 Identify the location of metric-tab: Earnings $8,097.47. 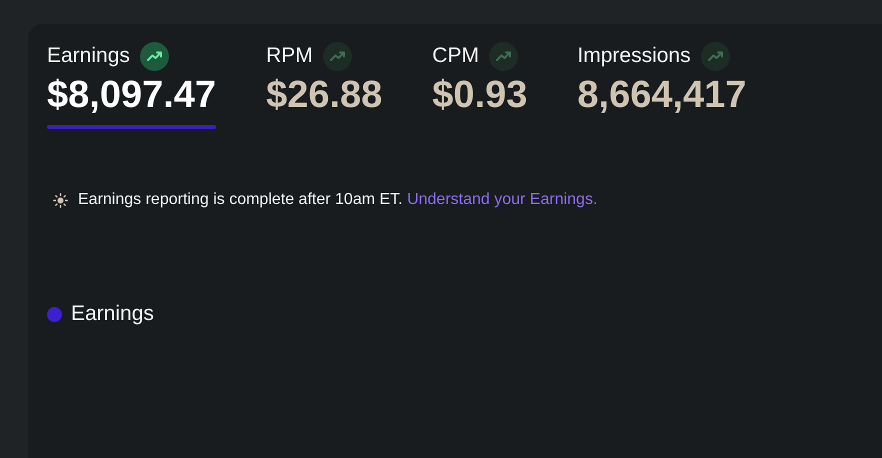
(131, 85).